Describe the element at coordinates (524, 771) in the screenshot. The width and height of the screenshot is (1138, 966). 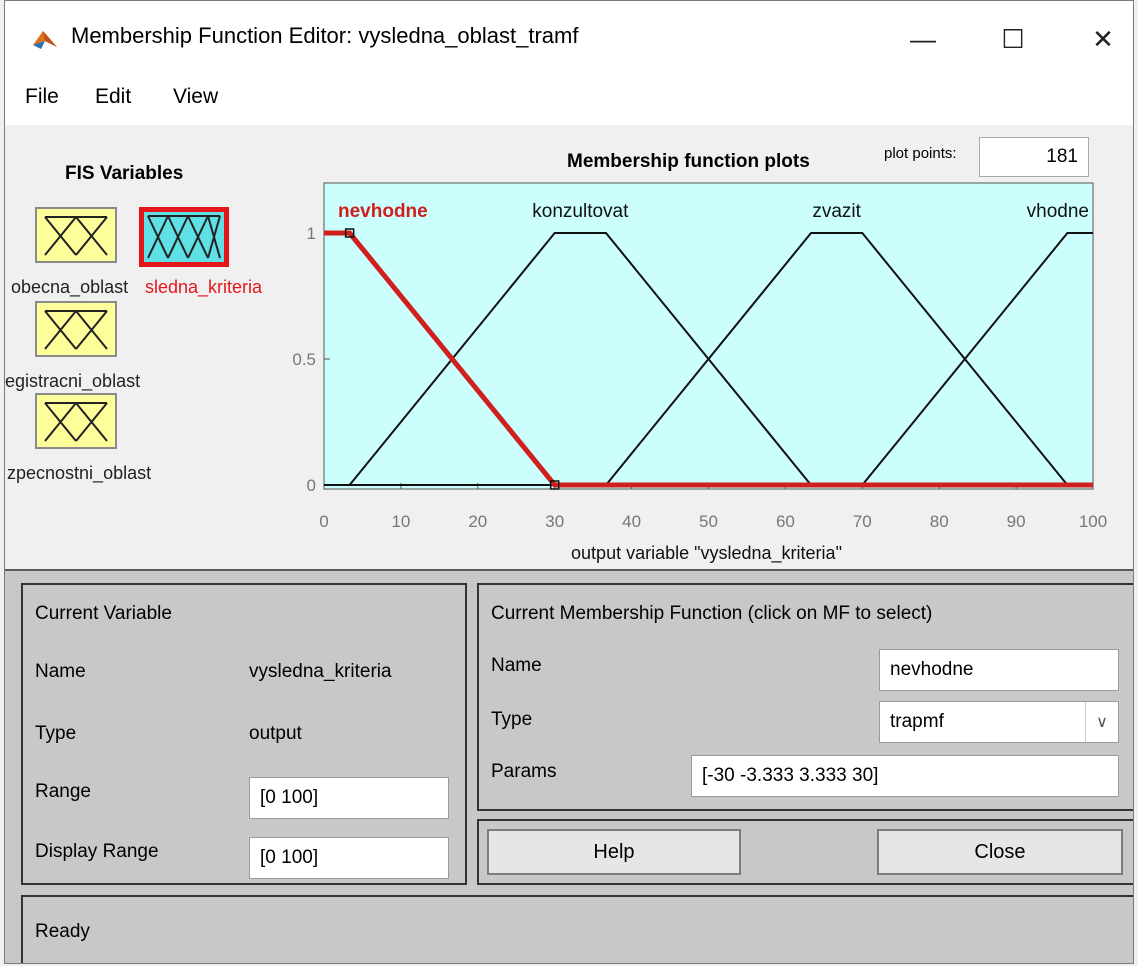
I see `mf-params-label: Params` at that location.